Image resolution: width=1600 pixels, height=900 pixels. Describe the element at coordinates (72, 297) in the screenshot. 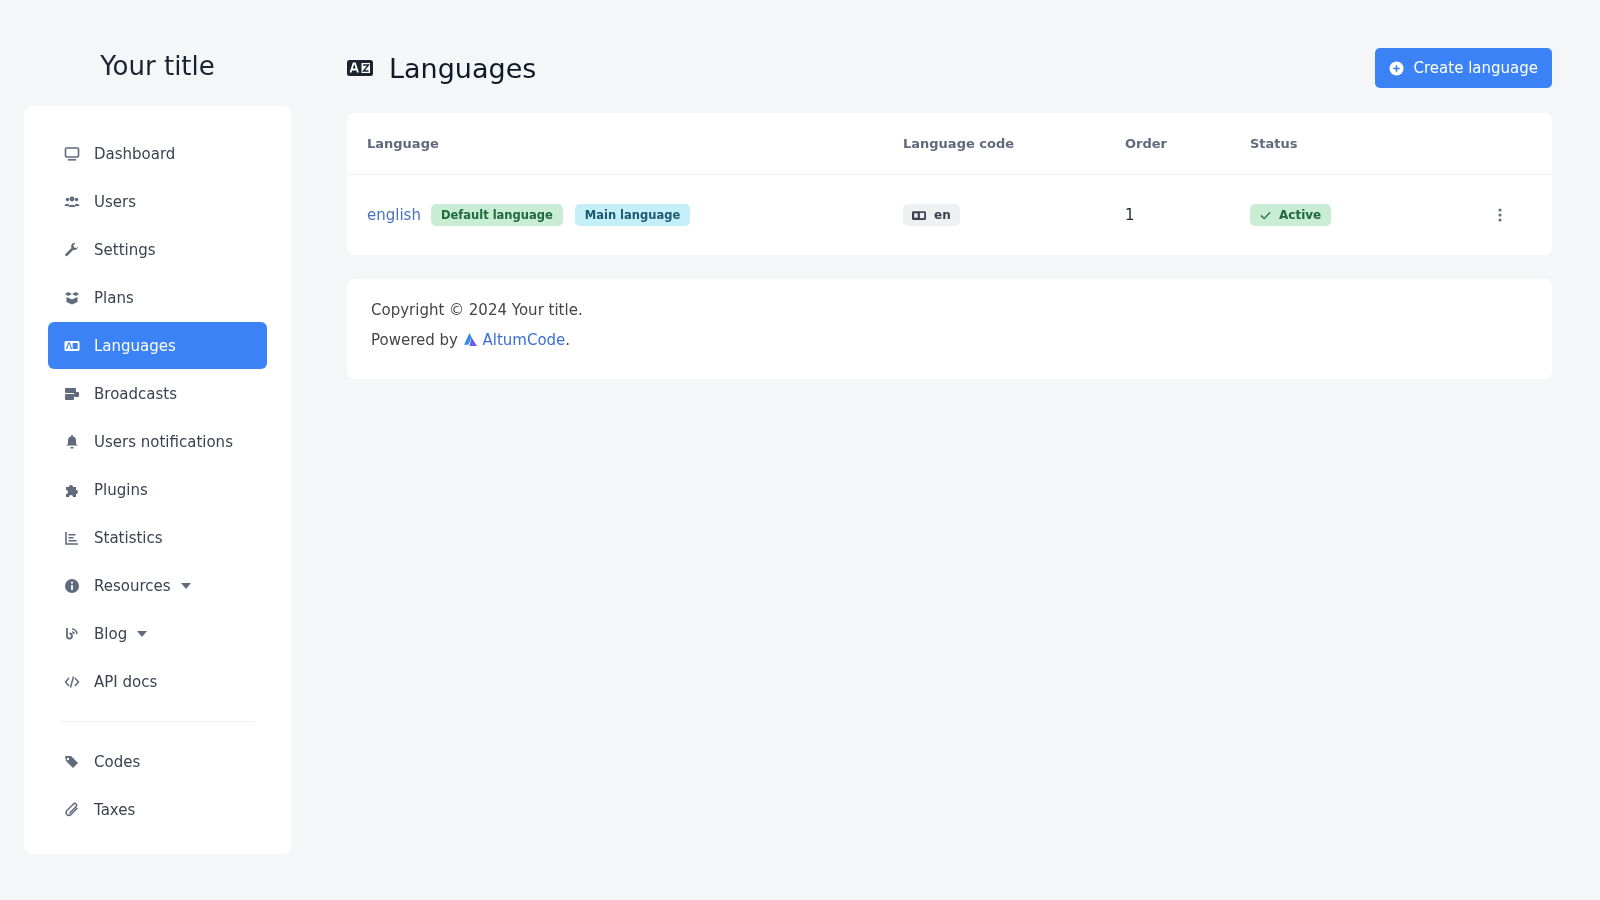

I see `box-icon` at that location.